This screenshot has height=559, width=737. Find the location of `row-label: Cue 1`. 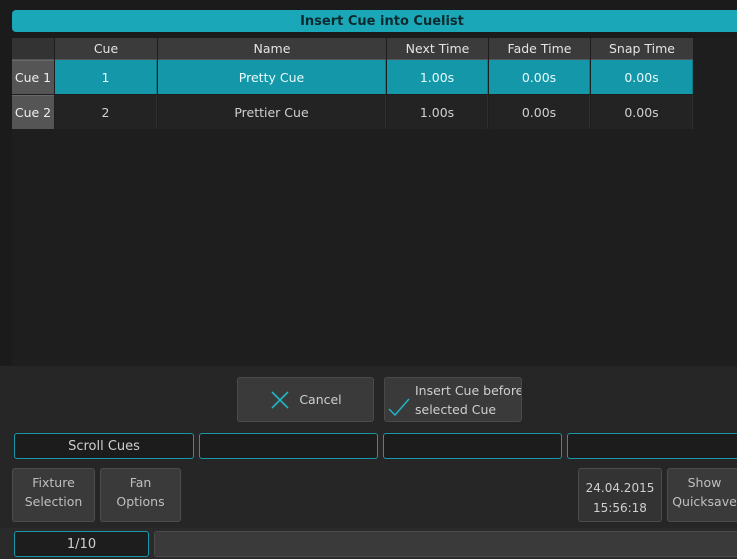

row-label: Cue 1 is located at coordinates (33, 77).